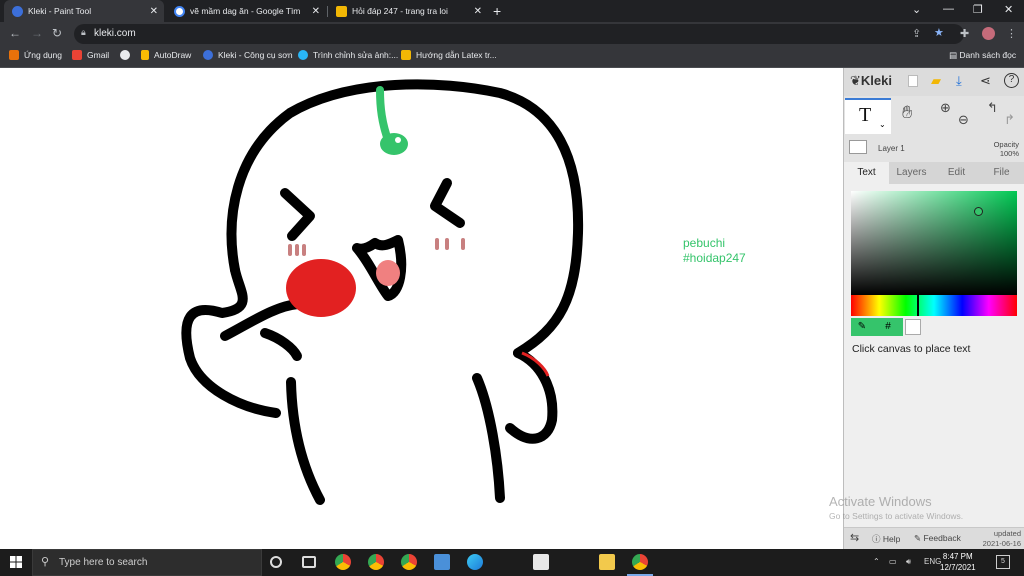 The image size is (1024, 576). I want to click on swap-icon: ⇆, so click(854, 537).